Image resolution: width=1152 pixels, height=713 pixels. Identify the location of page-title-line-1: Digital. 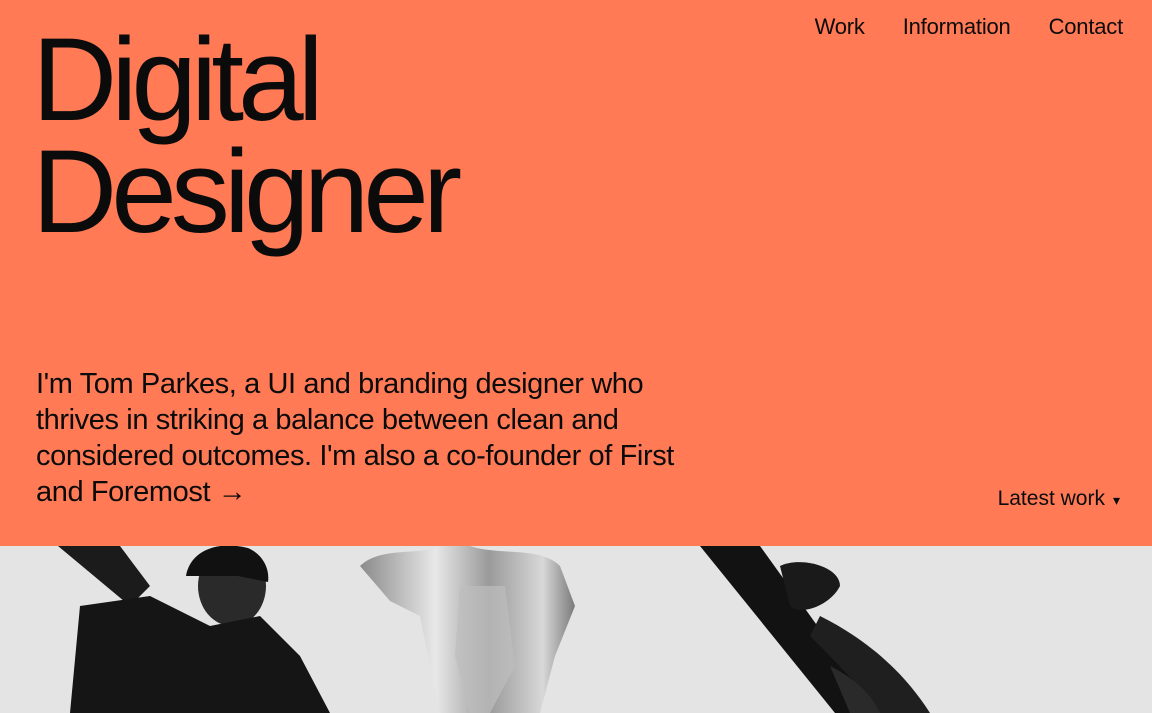
(178, 80).